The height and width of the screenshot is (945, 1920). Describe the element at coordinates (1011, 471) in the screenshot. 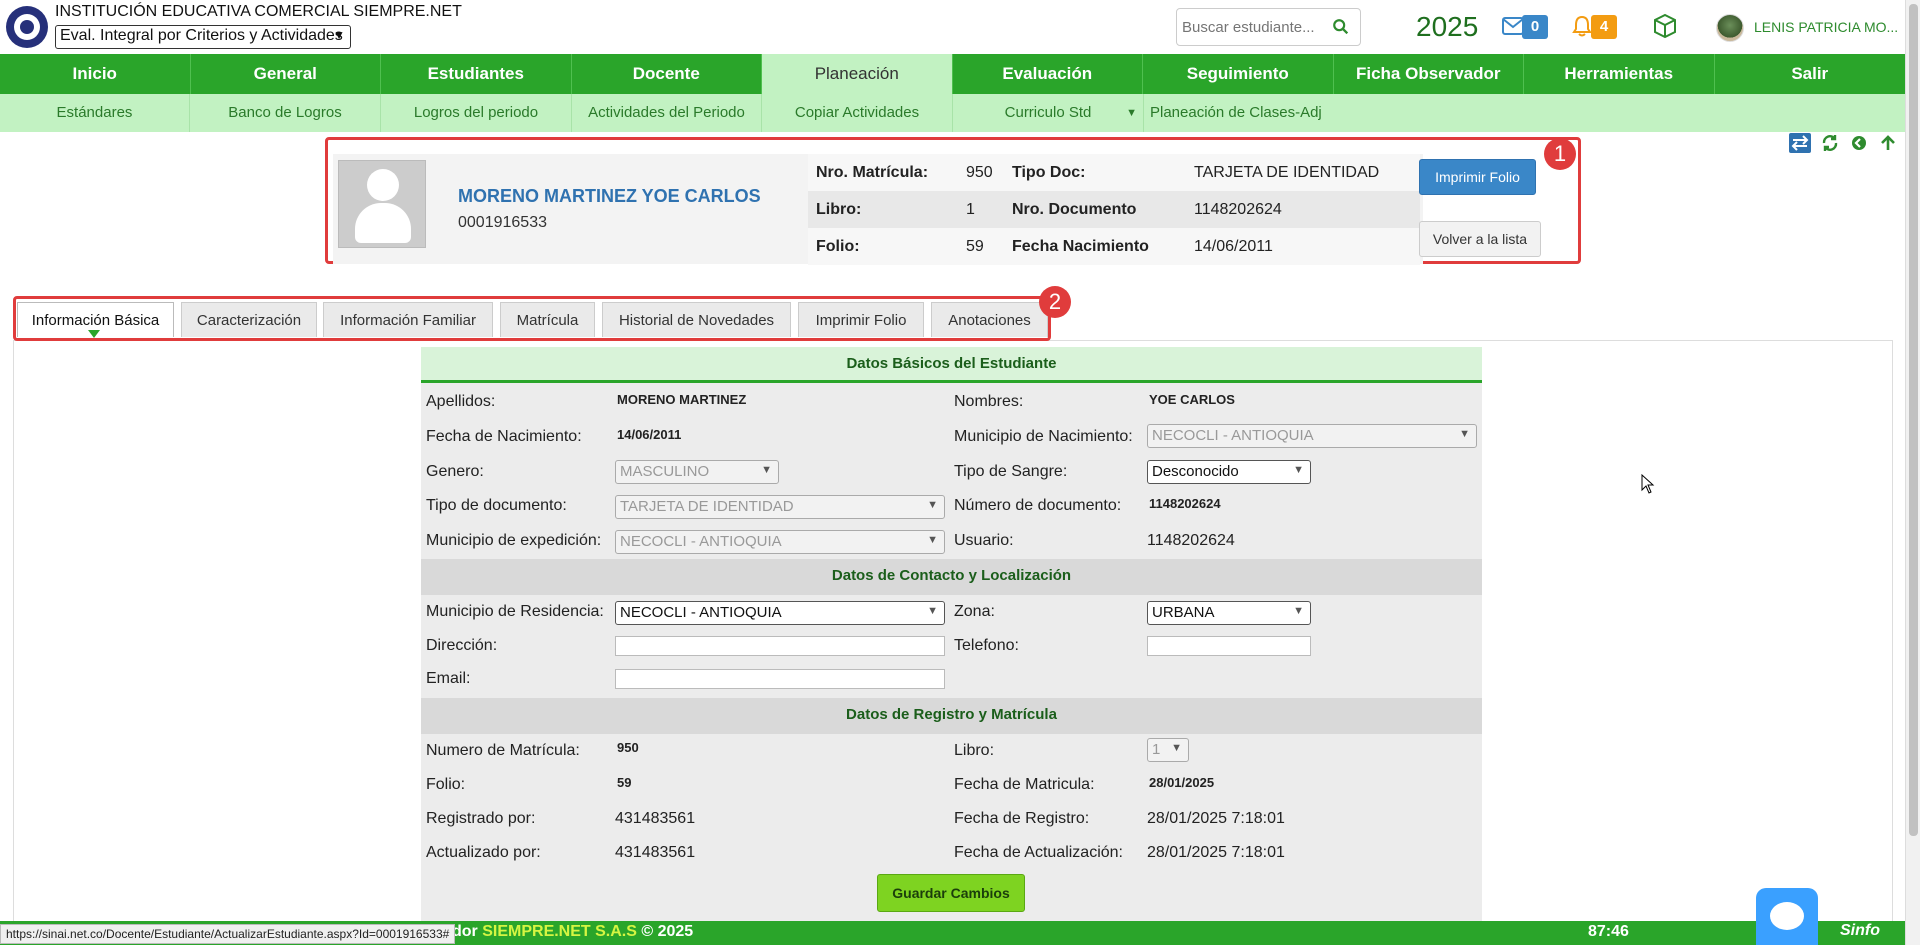

I see `tipo-sangre-label: Tipo de Sangre:` at that location.